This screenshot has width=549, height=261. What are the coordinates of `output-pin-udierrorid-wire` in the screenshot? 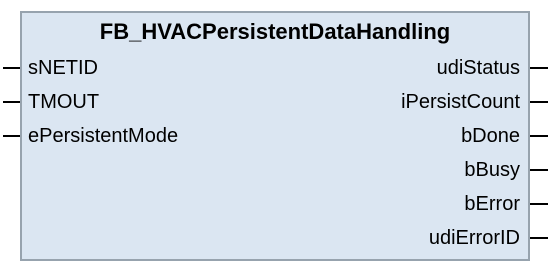 It's located at (539, 238).